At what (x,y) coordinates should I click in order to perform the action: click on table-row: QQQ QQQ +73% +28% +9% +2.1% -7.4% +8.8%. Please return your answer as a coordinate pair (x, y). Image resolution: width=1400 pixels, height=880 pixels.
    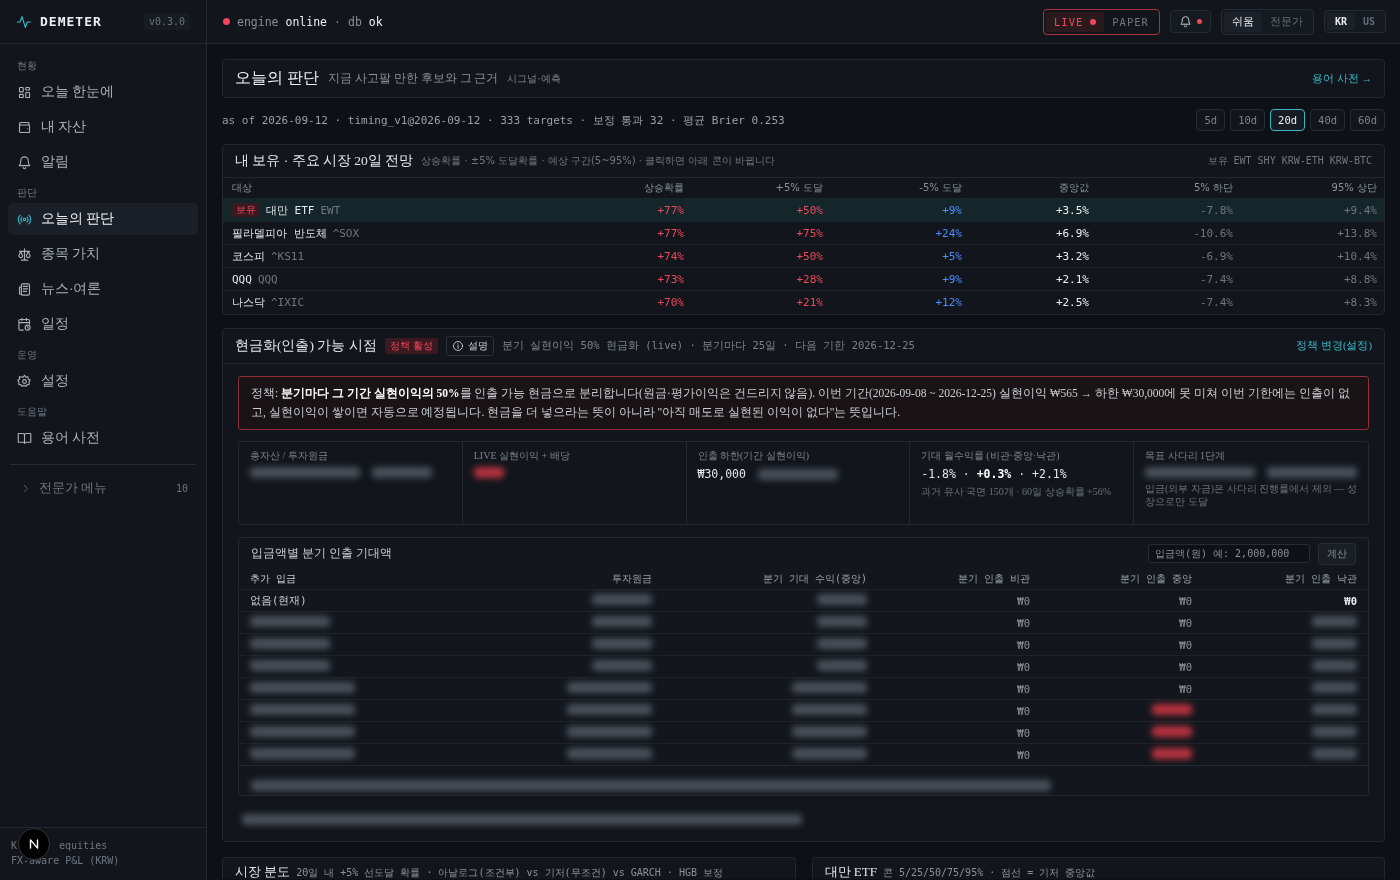
    Looking at the image, I should click on (803, 279).